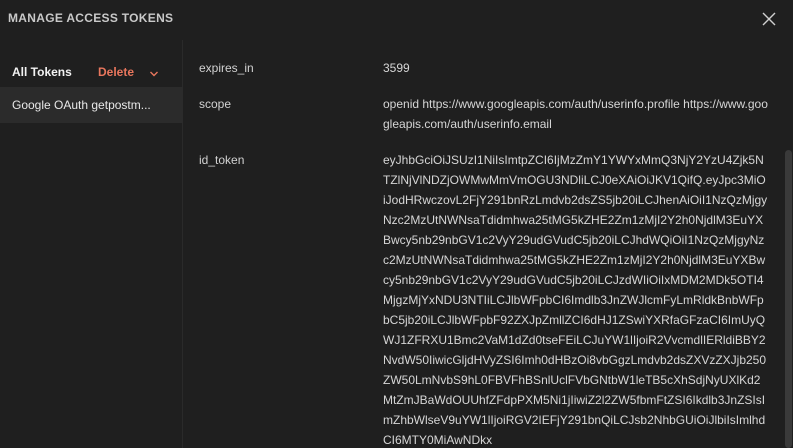 The height and width of the screenshot is (448, 793). Describe the element at coordinates (769, 19) in the screenshot. I see `close-icon` at that location.